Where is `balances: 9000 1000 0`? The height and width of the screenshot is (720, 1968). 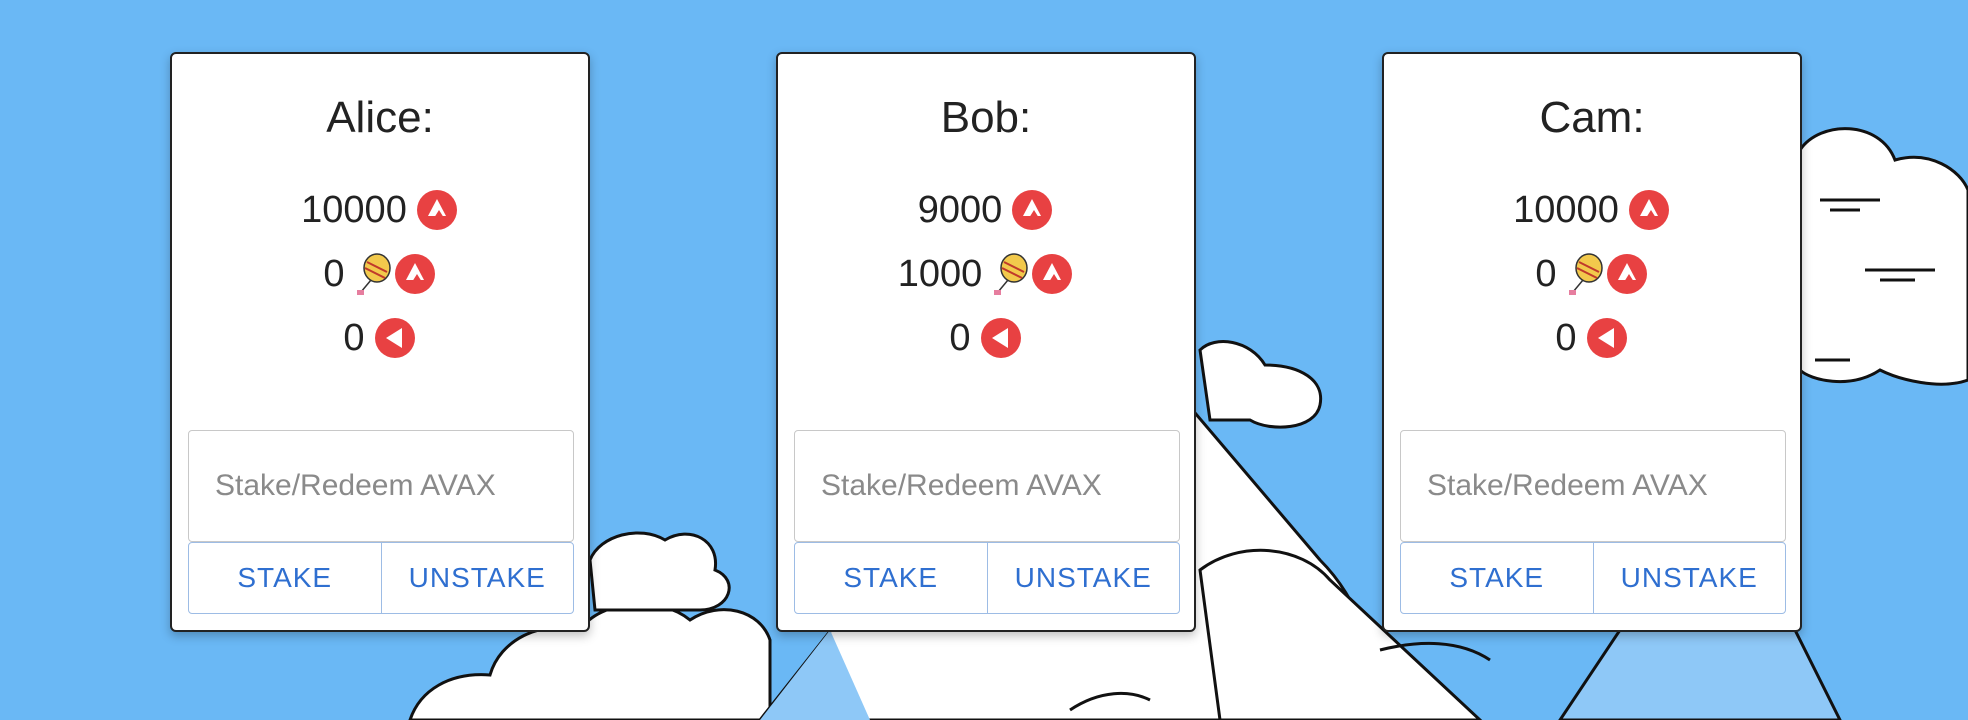
balances: 9000 1000 0 is located at coordinates (986, 274).